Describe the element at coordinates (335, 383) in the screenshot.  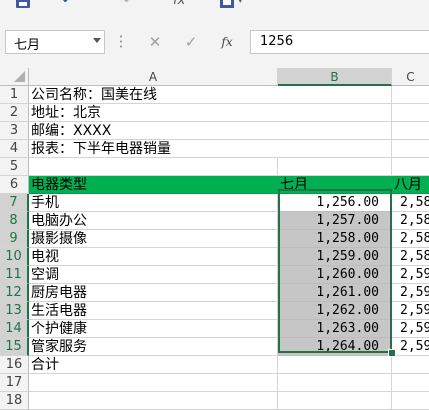
I see `cell-b17` at that location.